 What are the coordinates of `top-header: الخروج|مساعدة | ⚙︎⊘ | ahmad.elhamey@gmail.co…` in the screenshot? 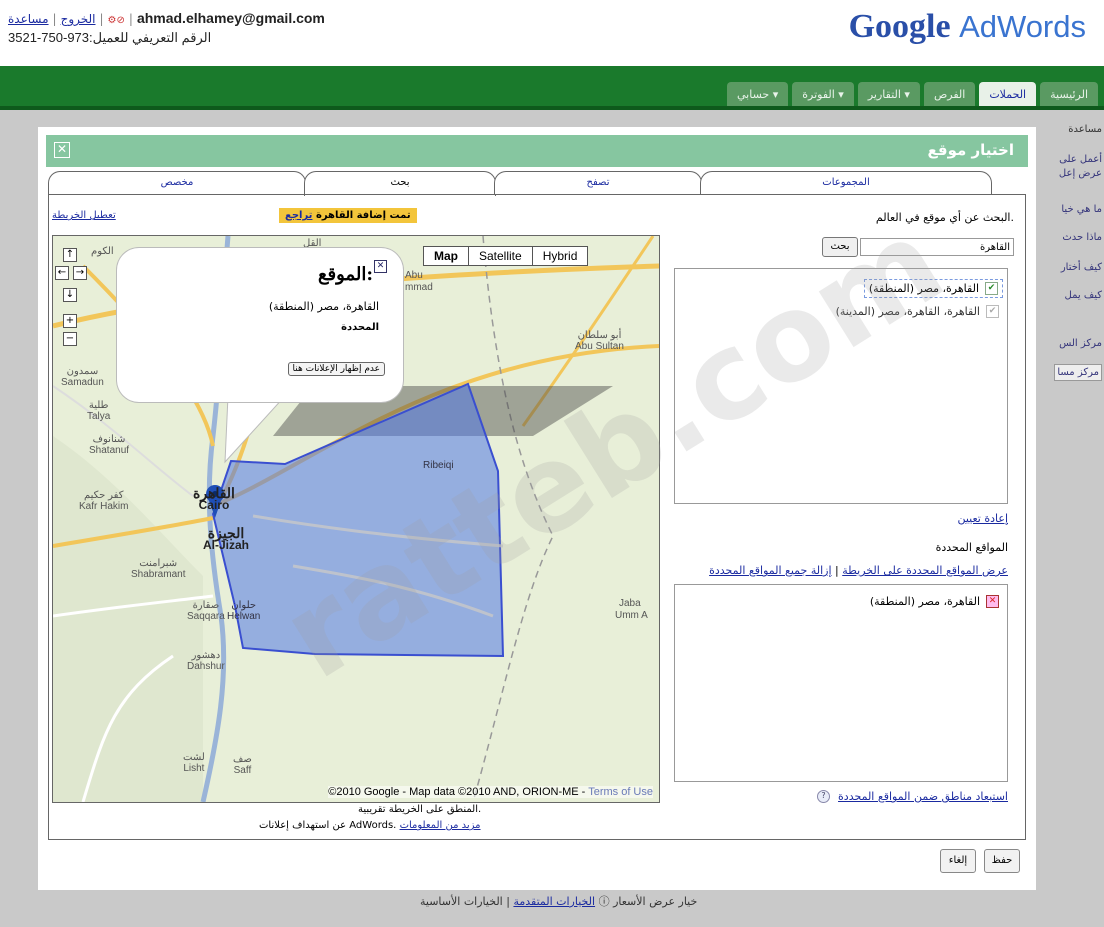 It's located at (552, 33).